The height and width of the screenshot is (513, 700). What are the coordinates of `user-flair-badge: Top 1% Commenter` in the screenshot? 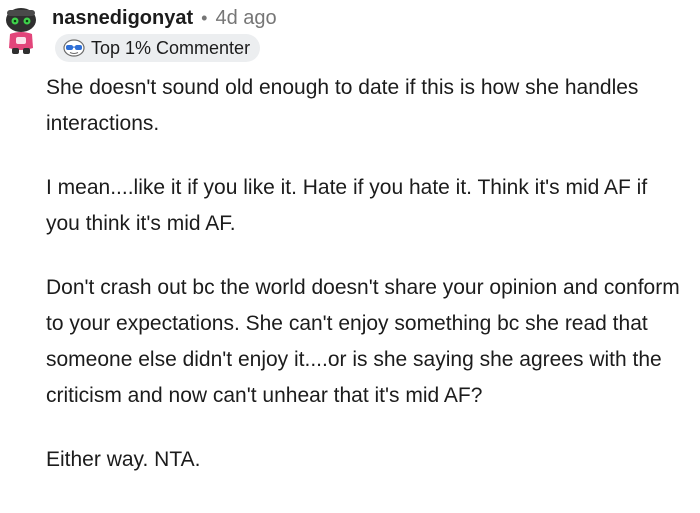 It's located at (158, 48).